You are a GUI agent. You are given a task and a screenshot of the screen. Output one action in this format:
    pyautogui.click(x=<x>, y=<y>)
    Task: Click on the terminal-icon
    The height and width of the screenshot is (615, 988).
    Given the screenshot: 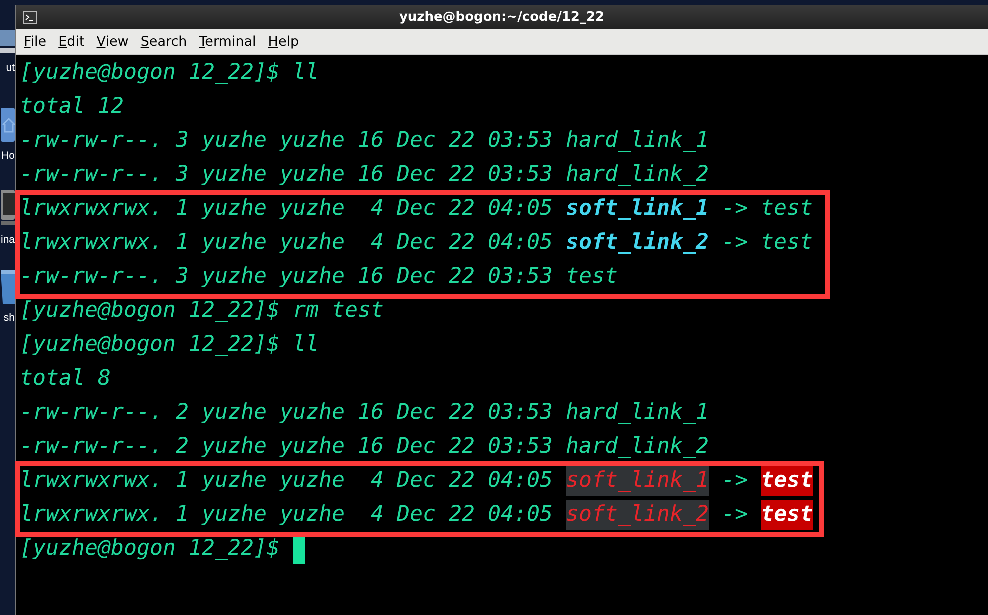 What is the action you would take?
    pyautogui.click(x=30, y=17)
    